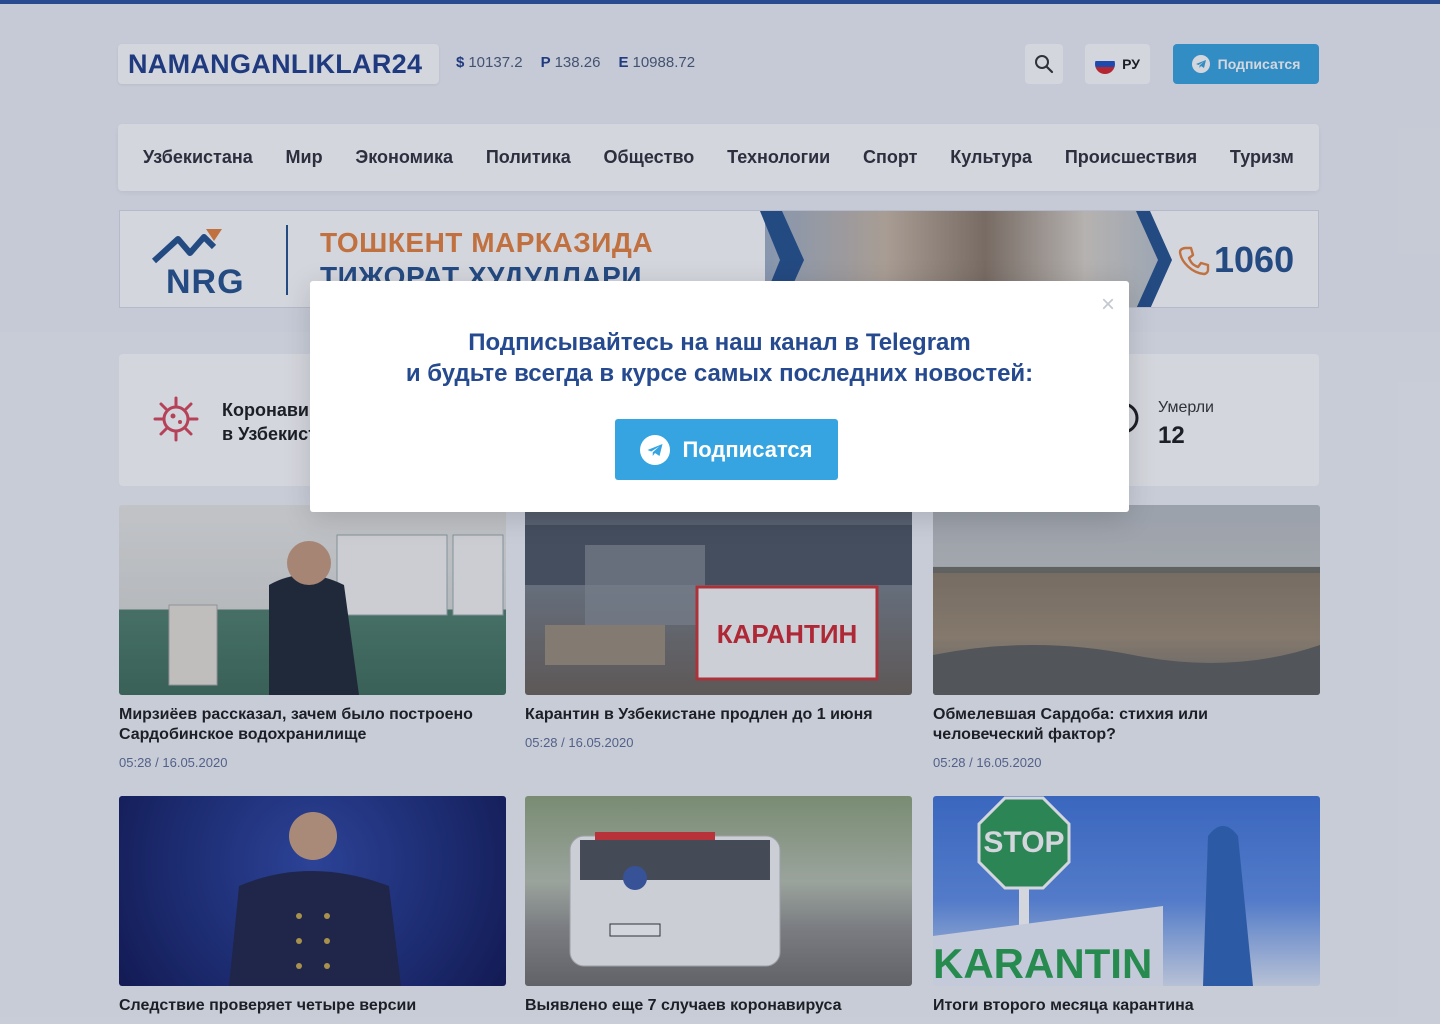  I want to click on modal-subscribe-button: Подписатся, so click(726, 449).